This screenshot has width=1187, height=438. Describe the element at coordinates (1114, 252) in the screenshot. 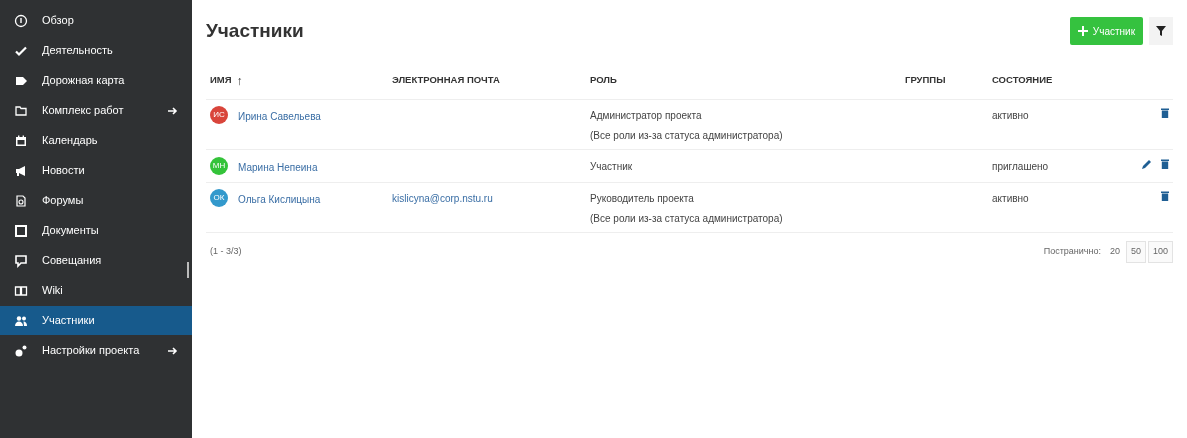

I see `per-page-option: 20` at that location.